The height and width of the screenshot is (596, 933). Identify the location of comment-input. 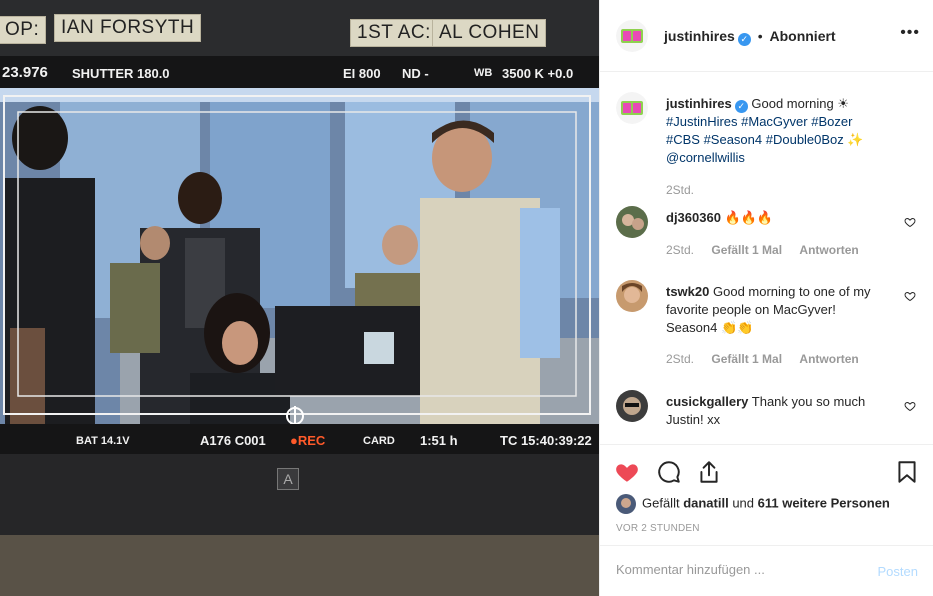
(736, 569).